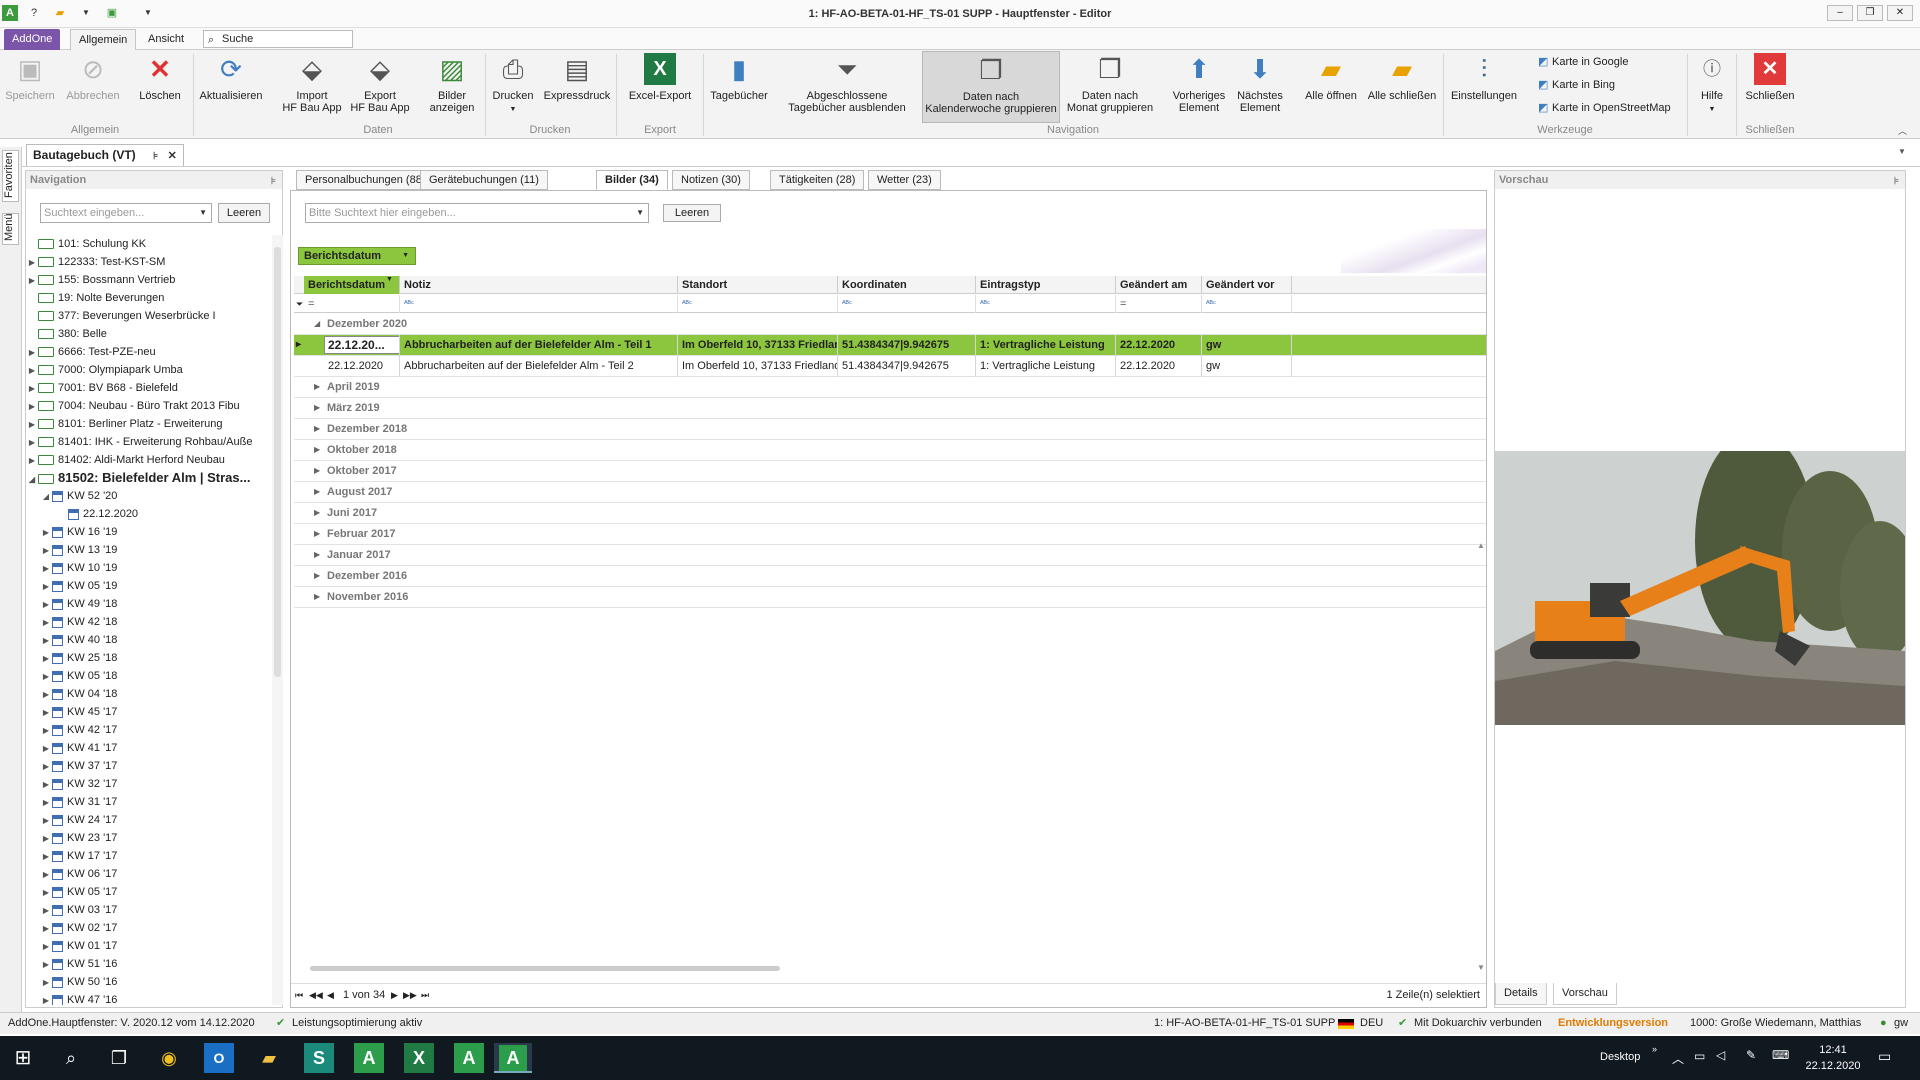  Describe the element at coordinates (95, 262) in the screenshot. I see `tree-node-project: ▶ 122333: Test-KST-SM` at that location.